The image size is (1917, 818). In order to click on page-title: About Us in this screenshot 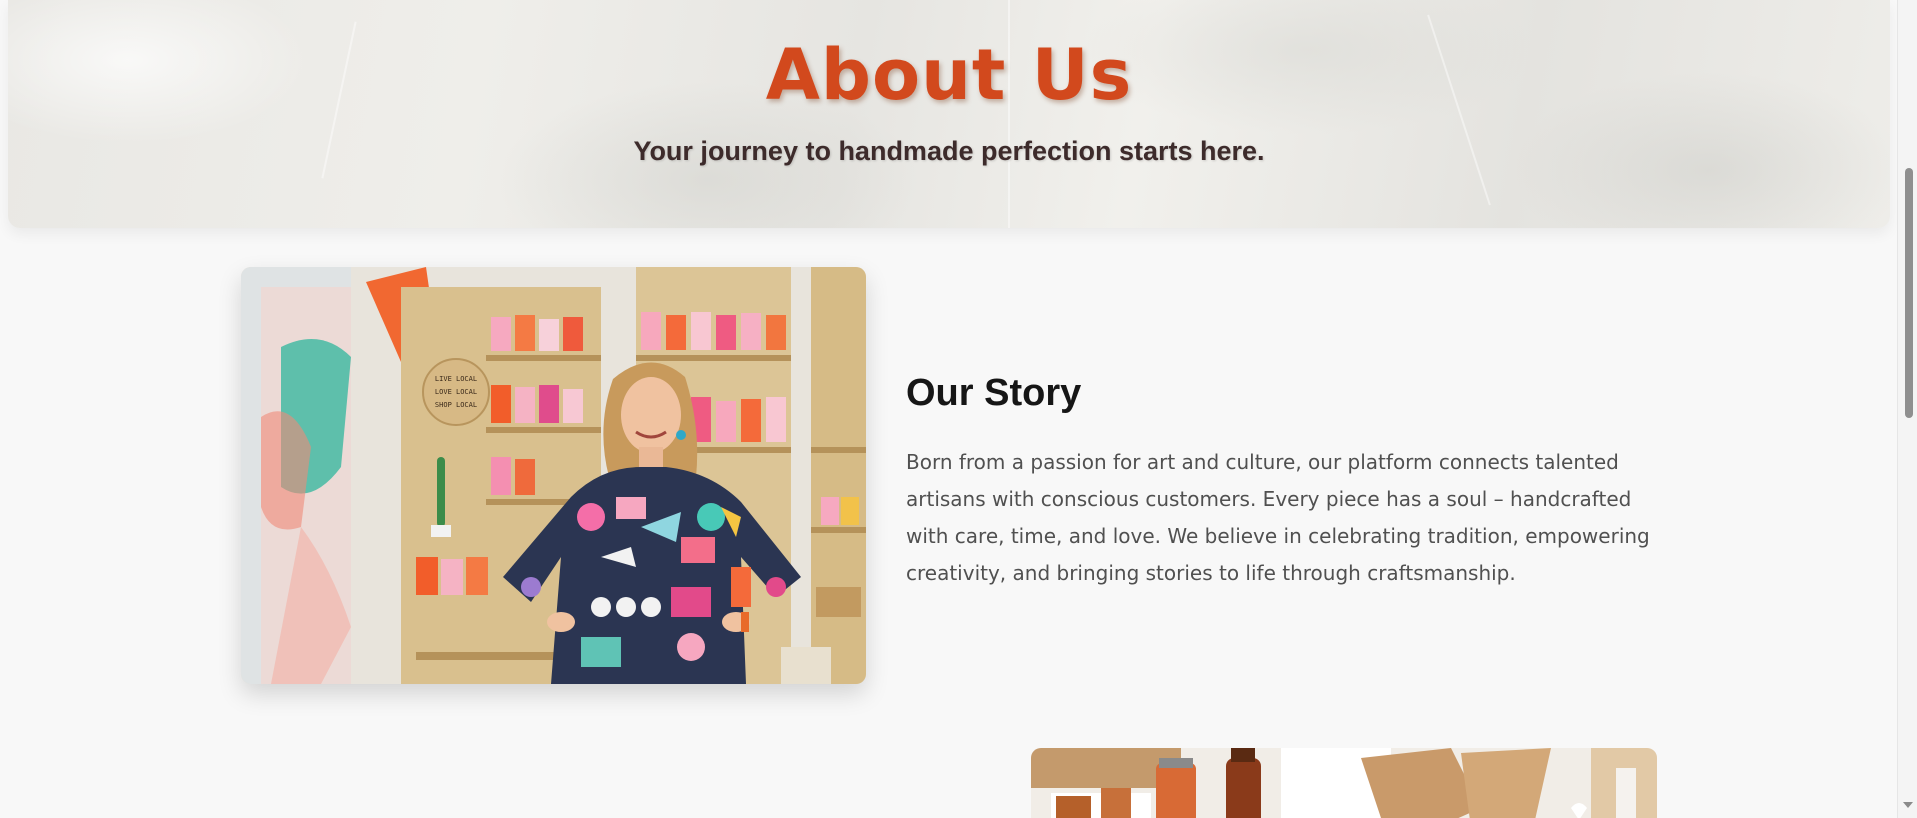, I will do `click(949, 75)`.